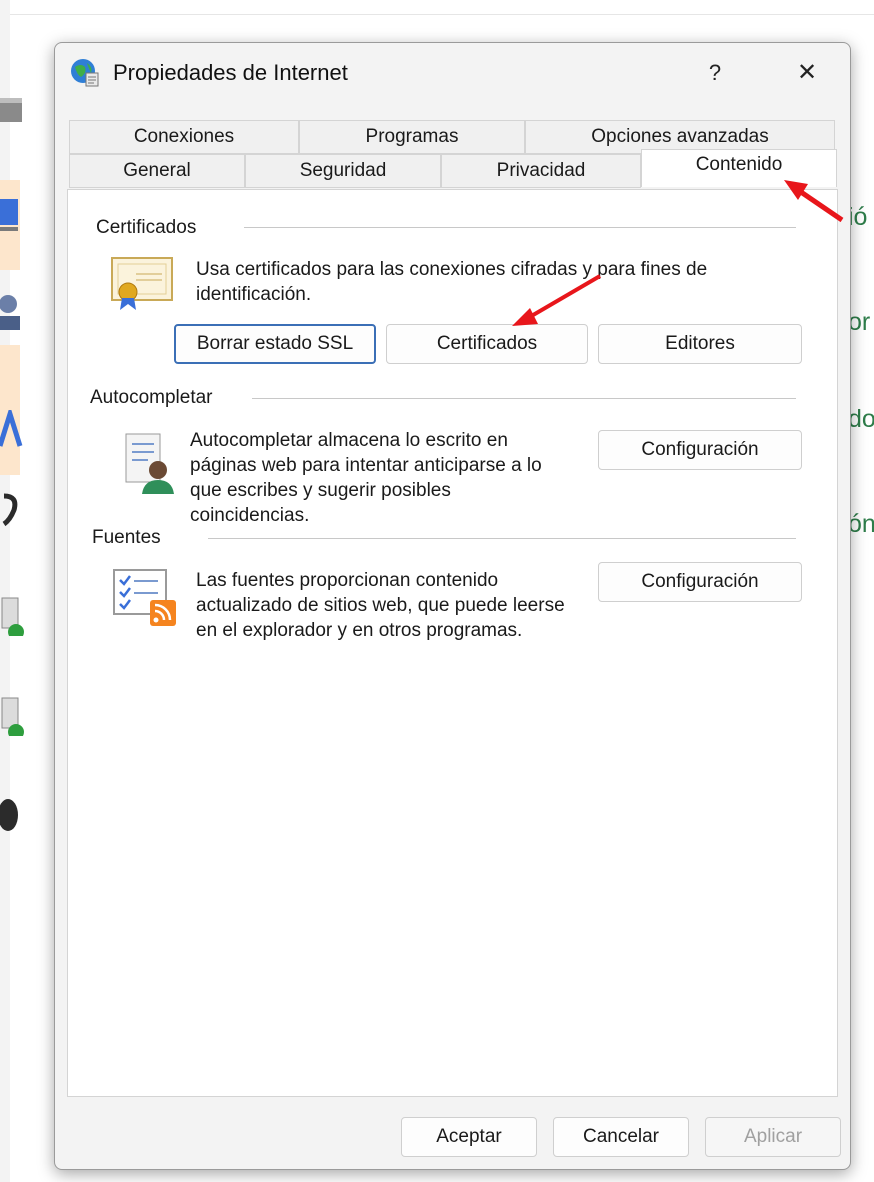 This screenshot has width=874, height=1182. Describe the element at coordinates (437, 14) in the screenshot. I see `background-divider` at that location.